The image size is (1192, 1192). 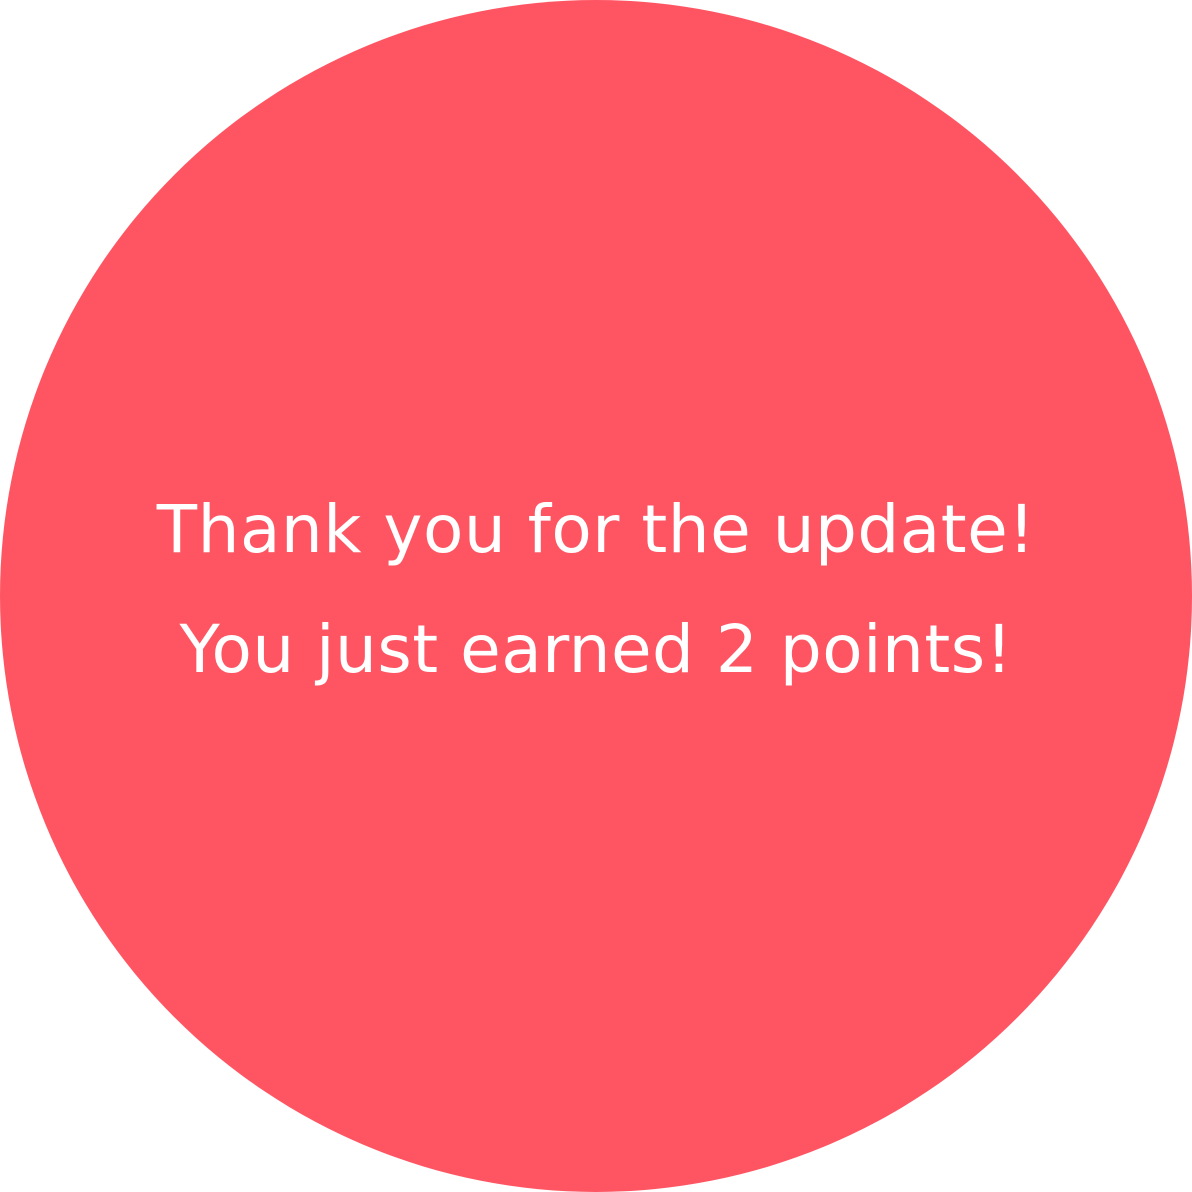 I want to click on points-earned-message: You just earned 2 points!, so click(x=596, y=649).